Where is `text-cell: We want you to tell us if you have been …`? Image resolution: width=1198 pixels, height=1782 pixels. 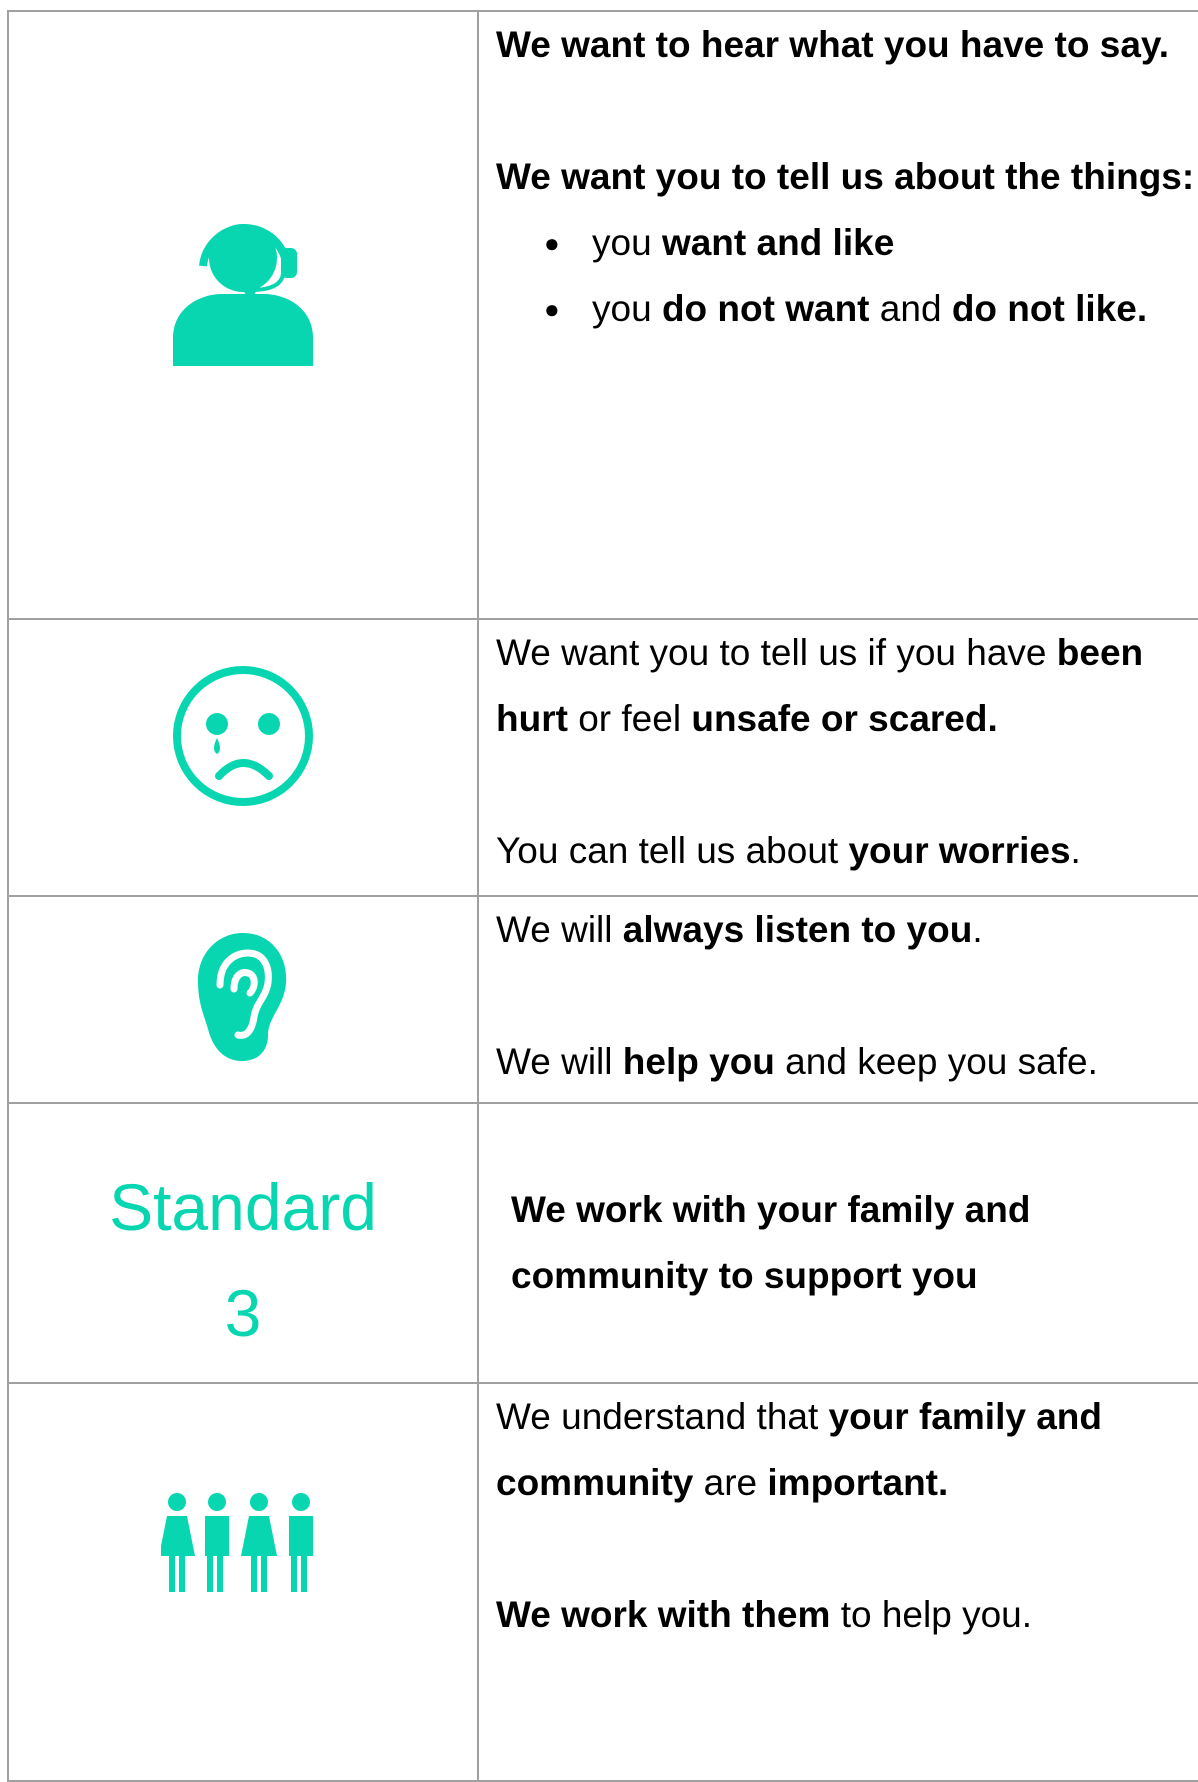 text-cell: We want you to tell us if you have been … is located at coordinates (837, 757).